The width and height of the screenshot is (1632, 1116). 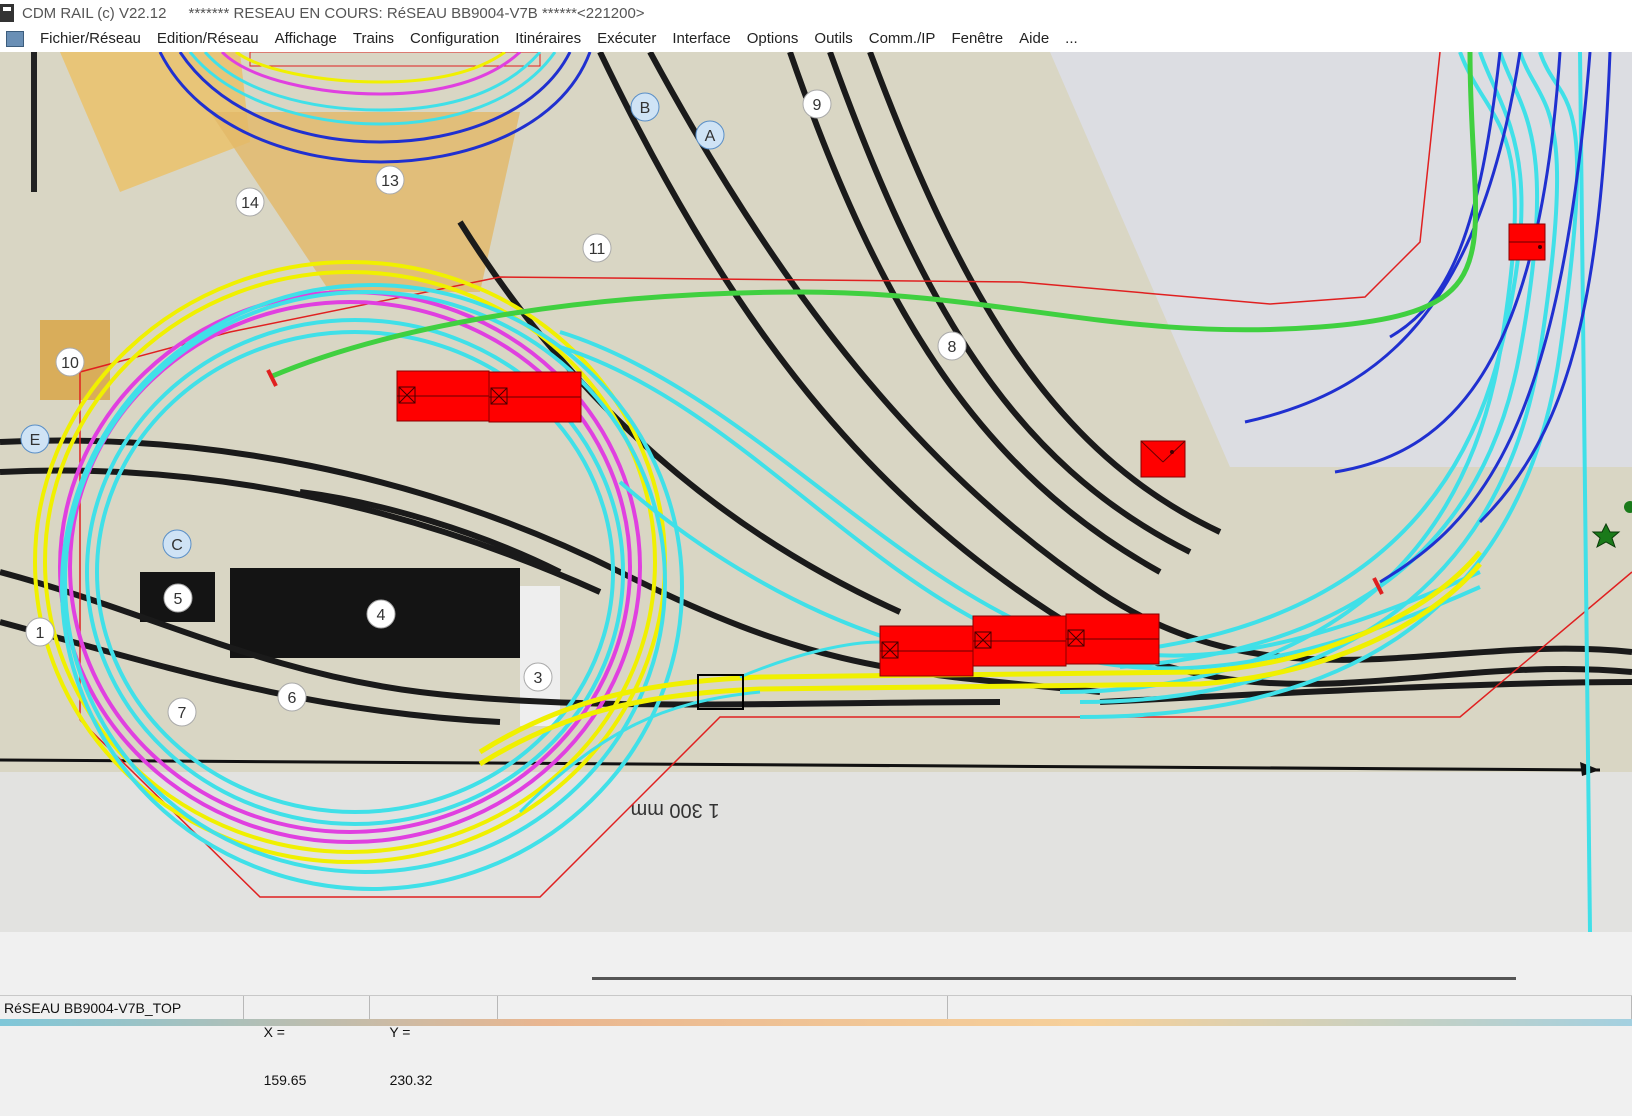 What do you see at coordinates (1034, 39) in the screenshot?
I see `menu-aide: Aide` at bounding box center [1034, 39].